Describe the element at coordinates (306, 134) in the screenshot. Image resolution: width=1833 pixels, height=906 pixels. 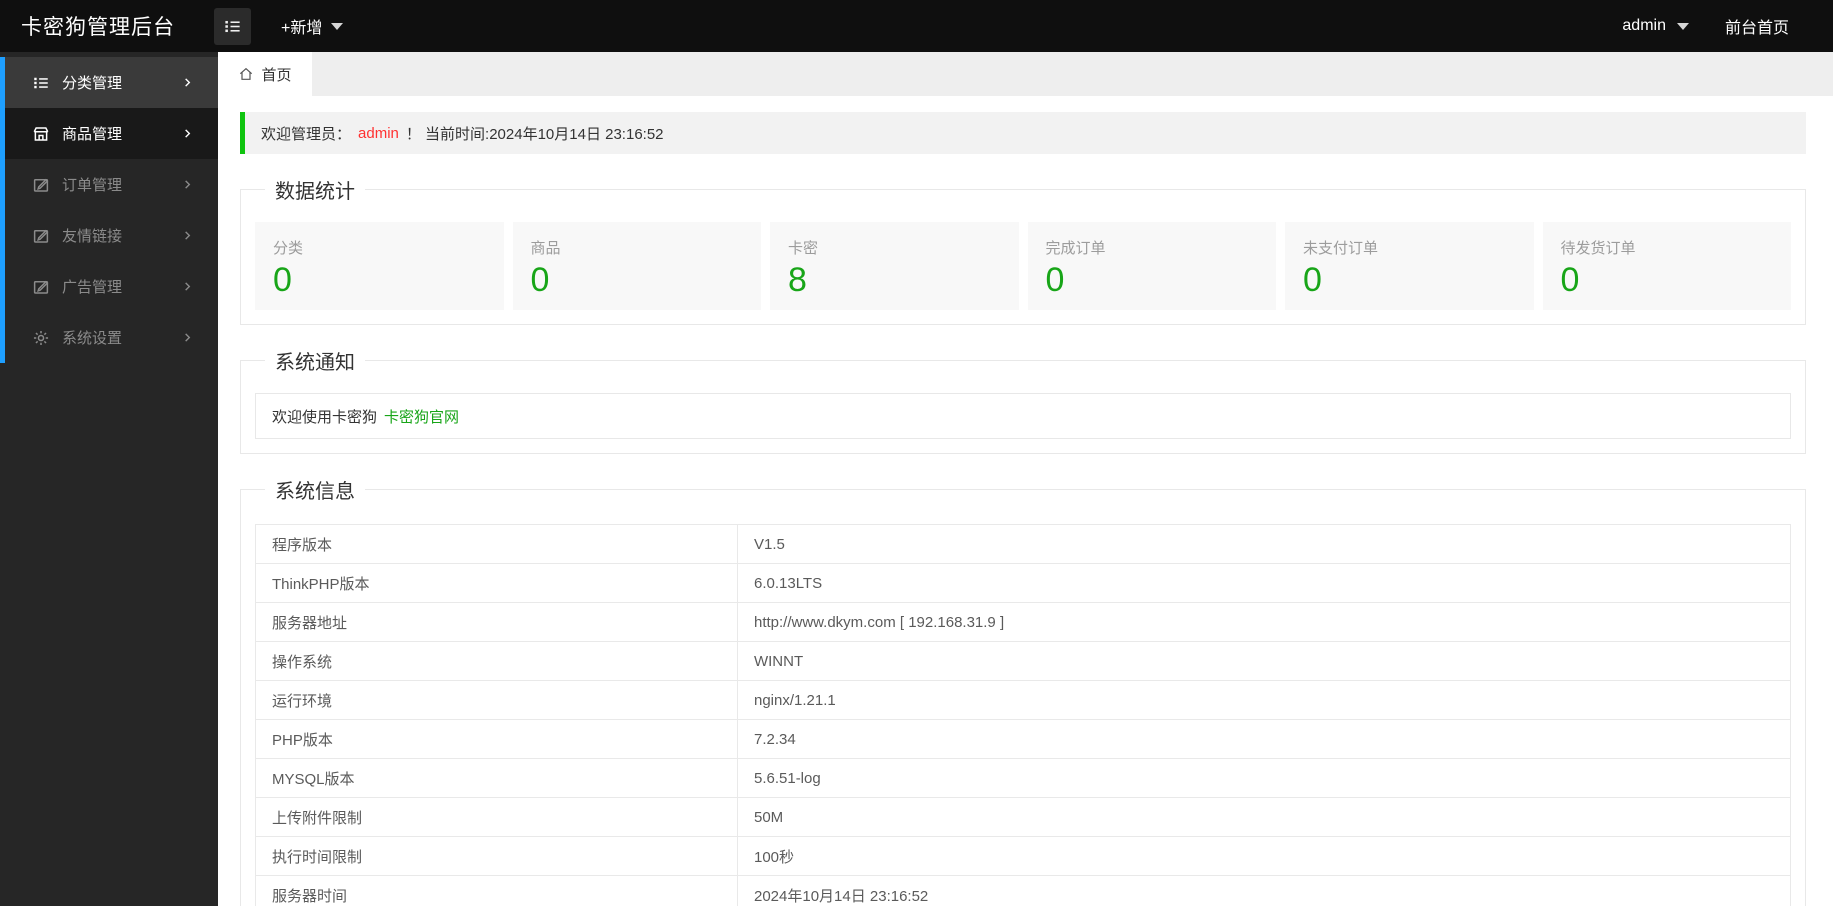
I see `welcome-prefix: 欢迎管理员：` at that location.